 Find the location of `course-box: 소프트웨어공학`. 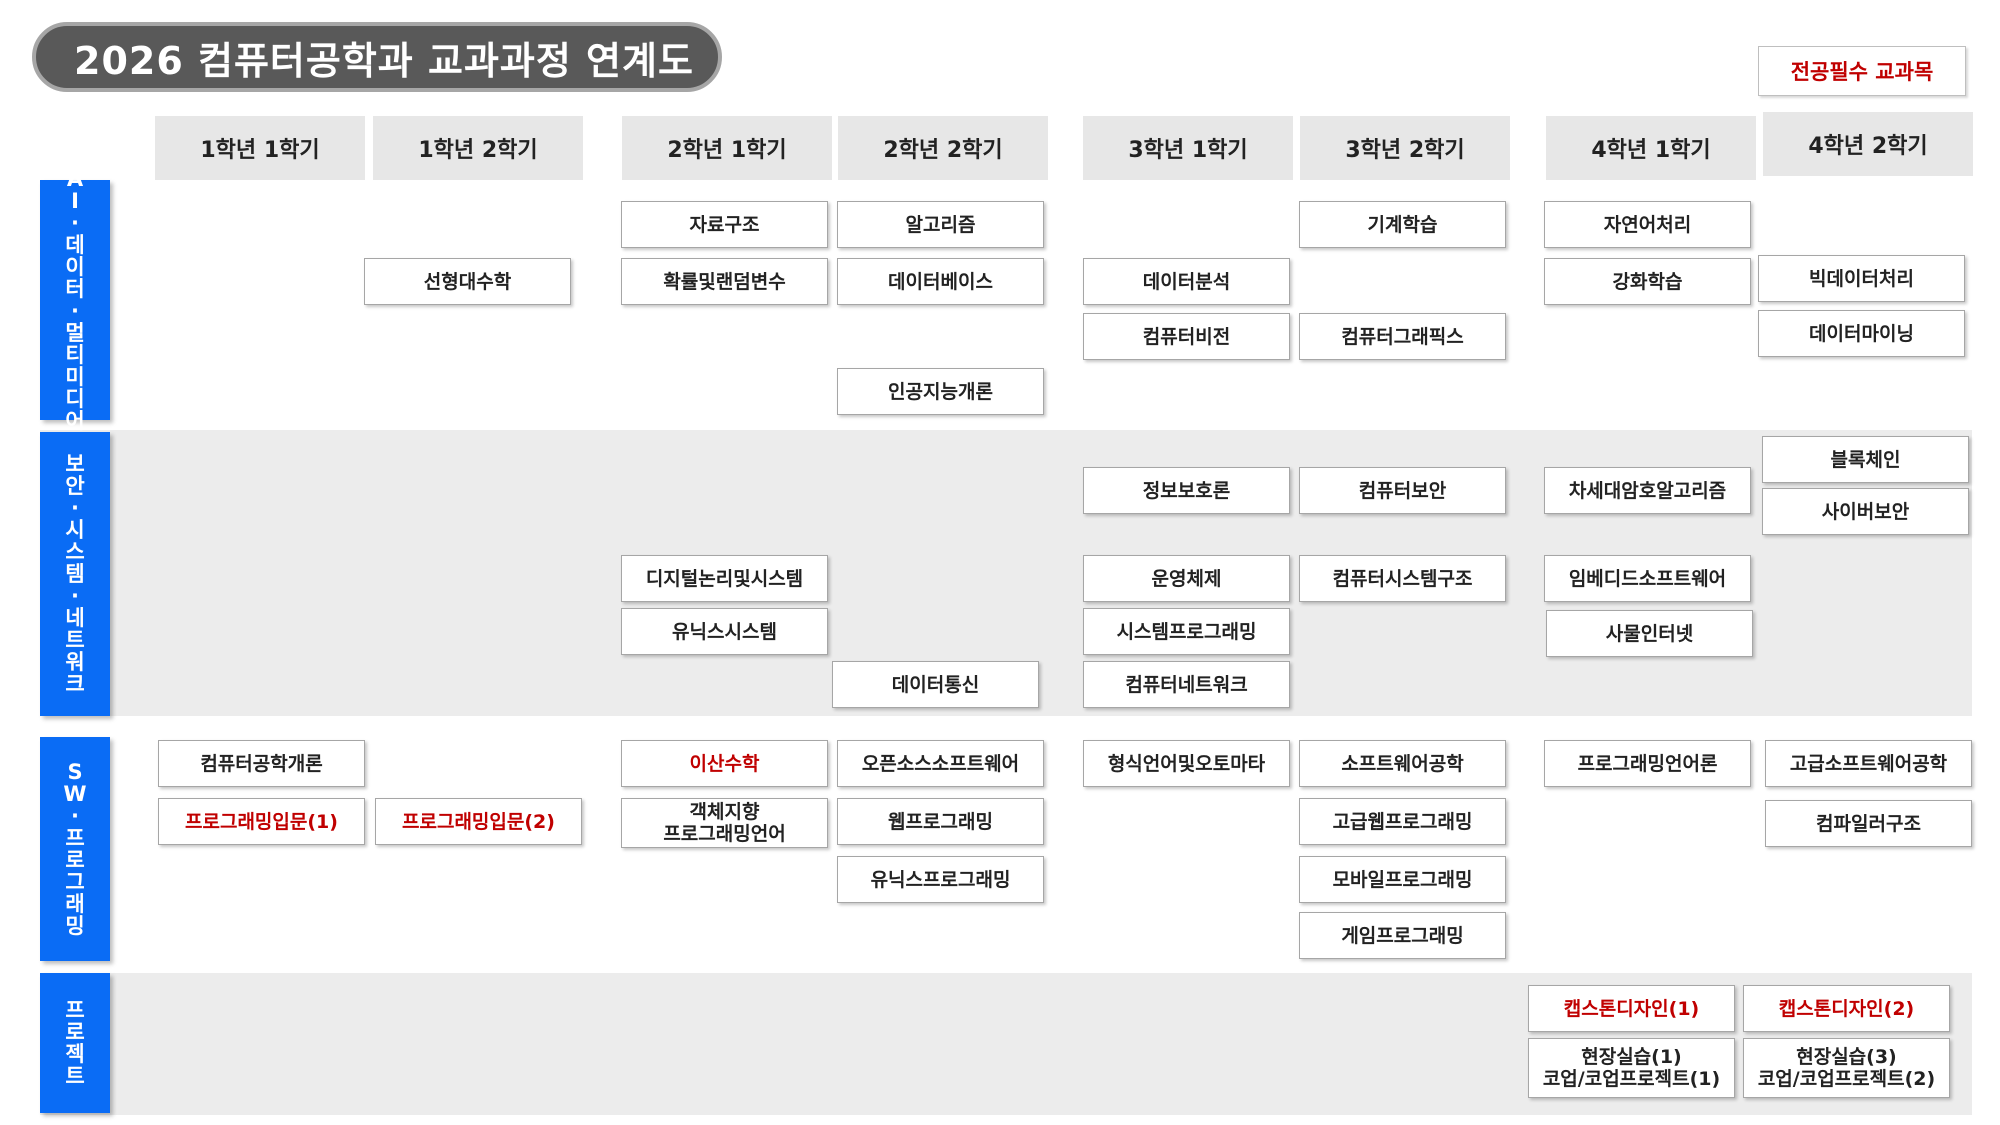

course-box: 소프트웨어공학 is located at coordinates (1402, 763).